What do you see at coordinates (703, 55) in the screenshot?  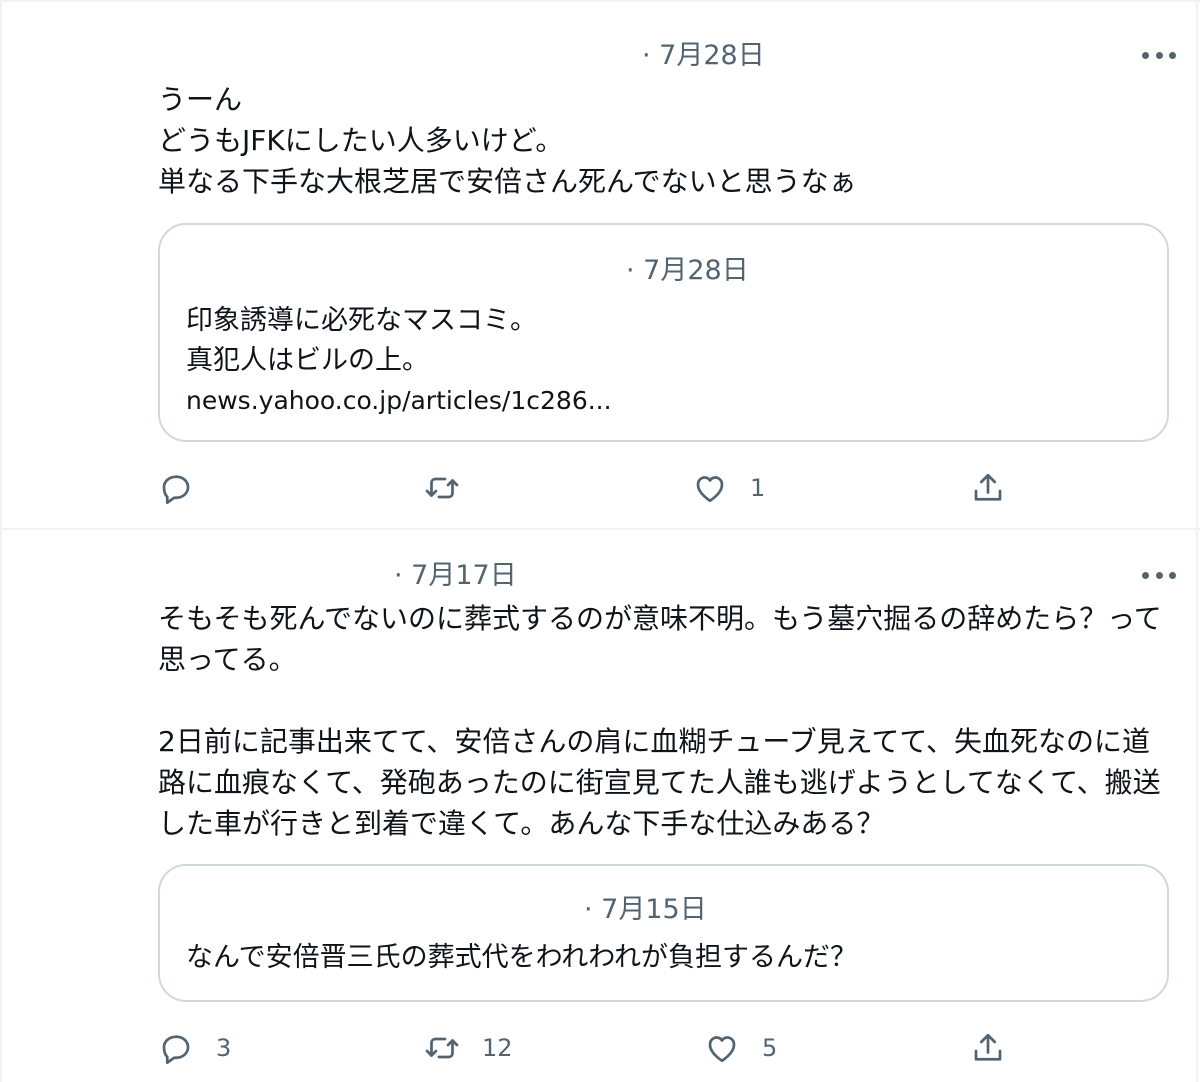 I see `tweet-date: · 7月28日` at bounding box center [703, 55].